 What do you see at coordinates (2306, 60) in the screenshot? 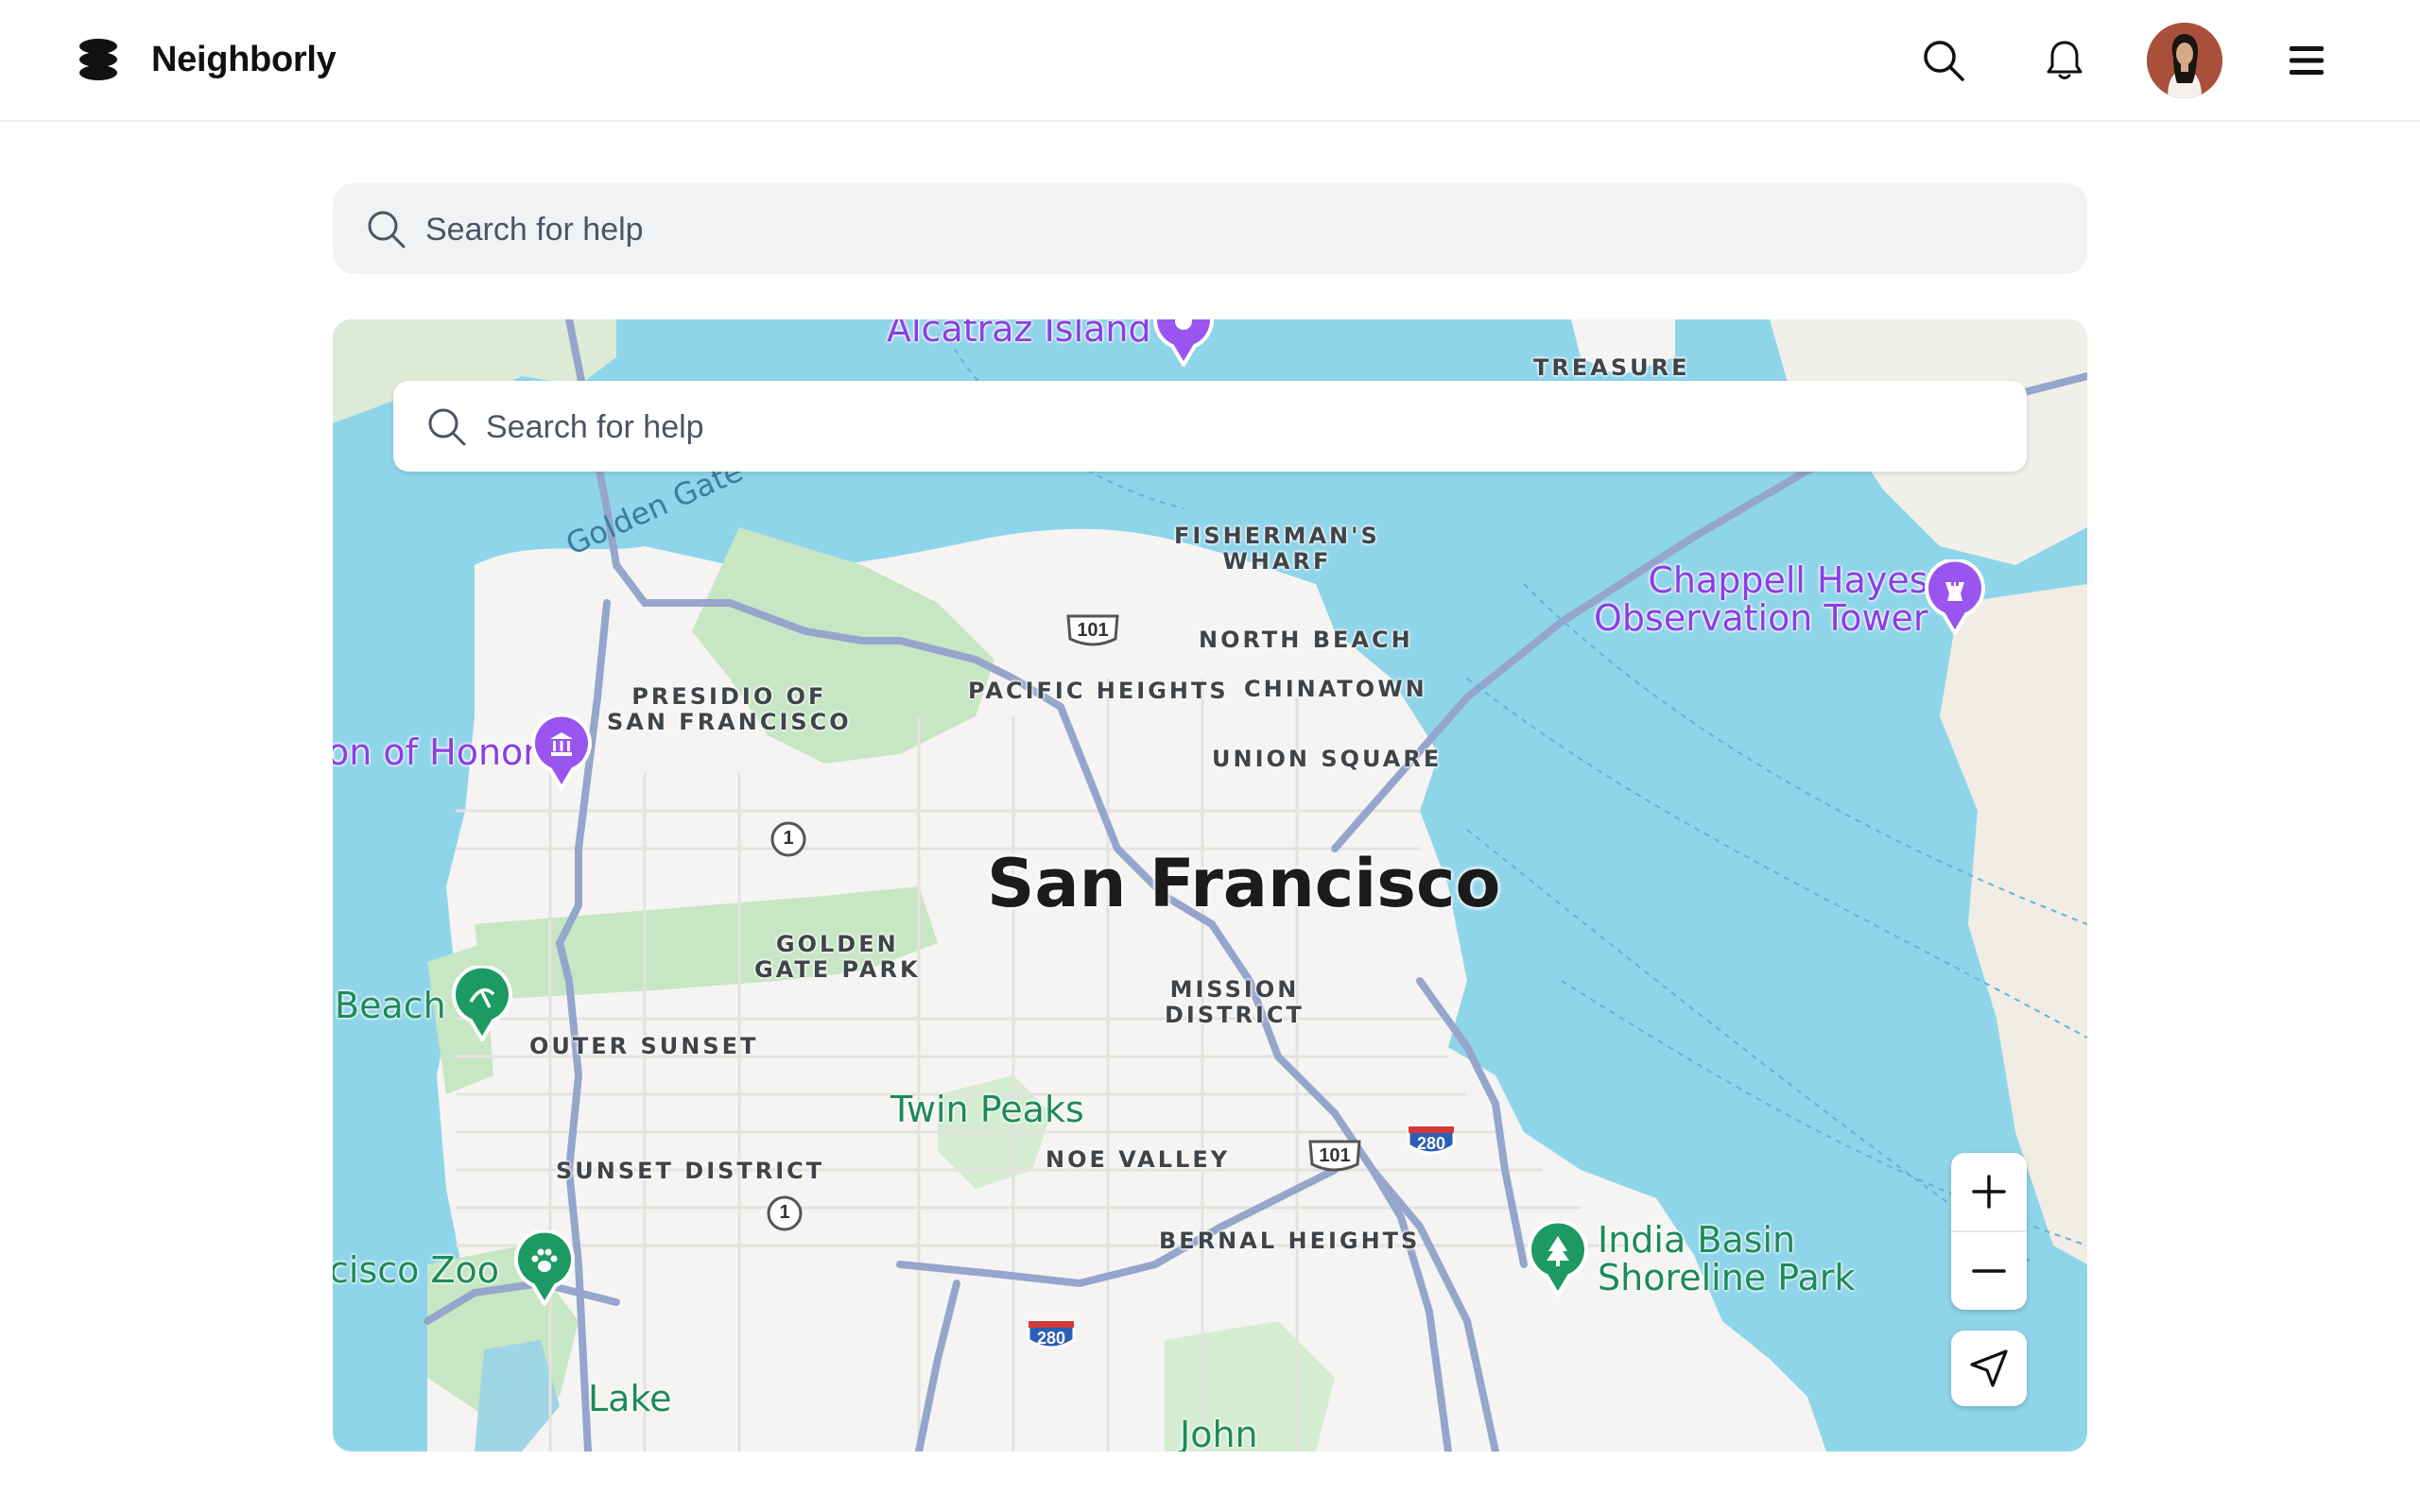
I see `menu-icon` at bounding box center [2306, 60].